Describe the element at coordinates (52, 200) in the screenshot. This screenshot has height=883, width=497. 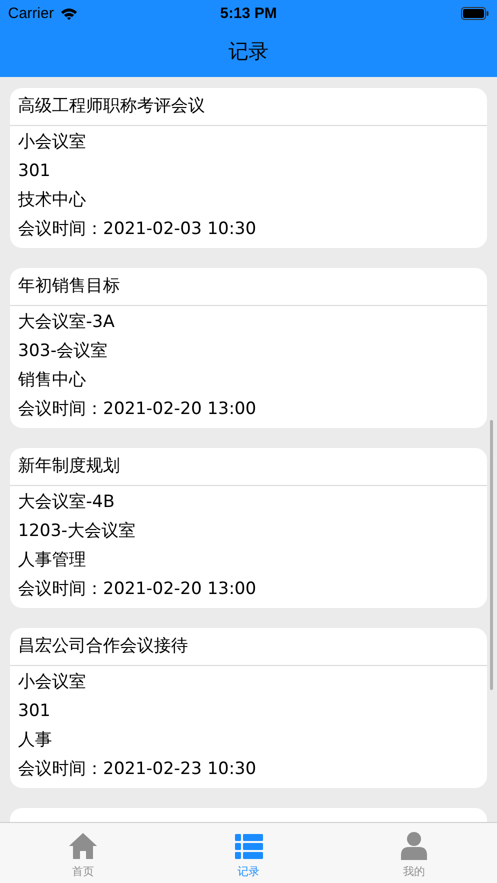
I see `record-detail: 技术中心` at that location.